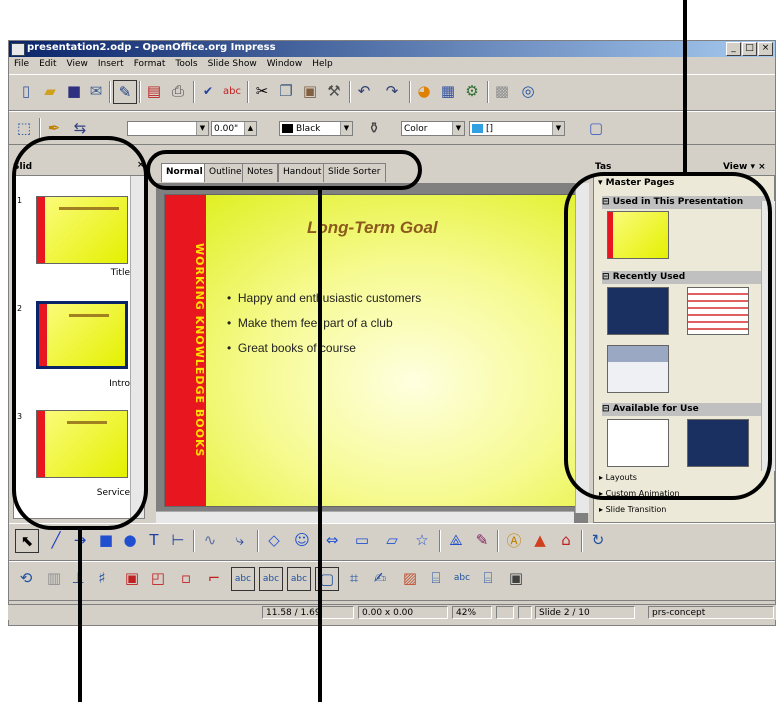 The width and height of the screenshot is (777, 702). Describe the element at coordinates (208, 91) in the screenshot. I see `spellcheck-icon: ✔` at that location.